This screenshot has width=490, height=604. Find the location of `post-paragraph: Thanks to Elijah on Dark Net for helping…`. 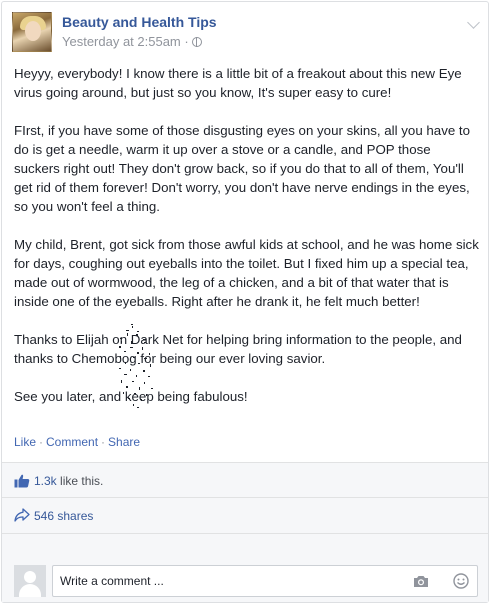

post-paragraph: Thanks to Elijah on Dark Net for helping… is located at coordinates (238, 349).